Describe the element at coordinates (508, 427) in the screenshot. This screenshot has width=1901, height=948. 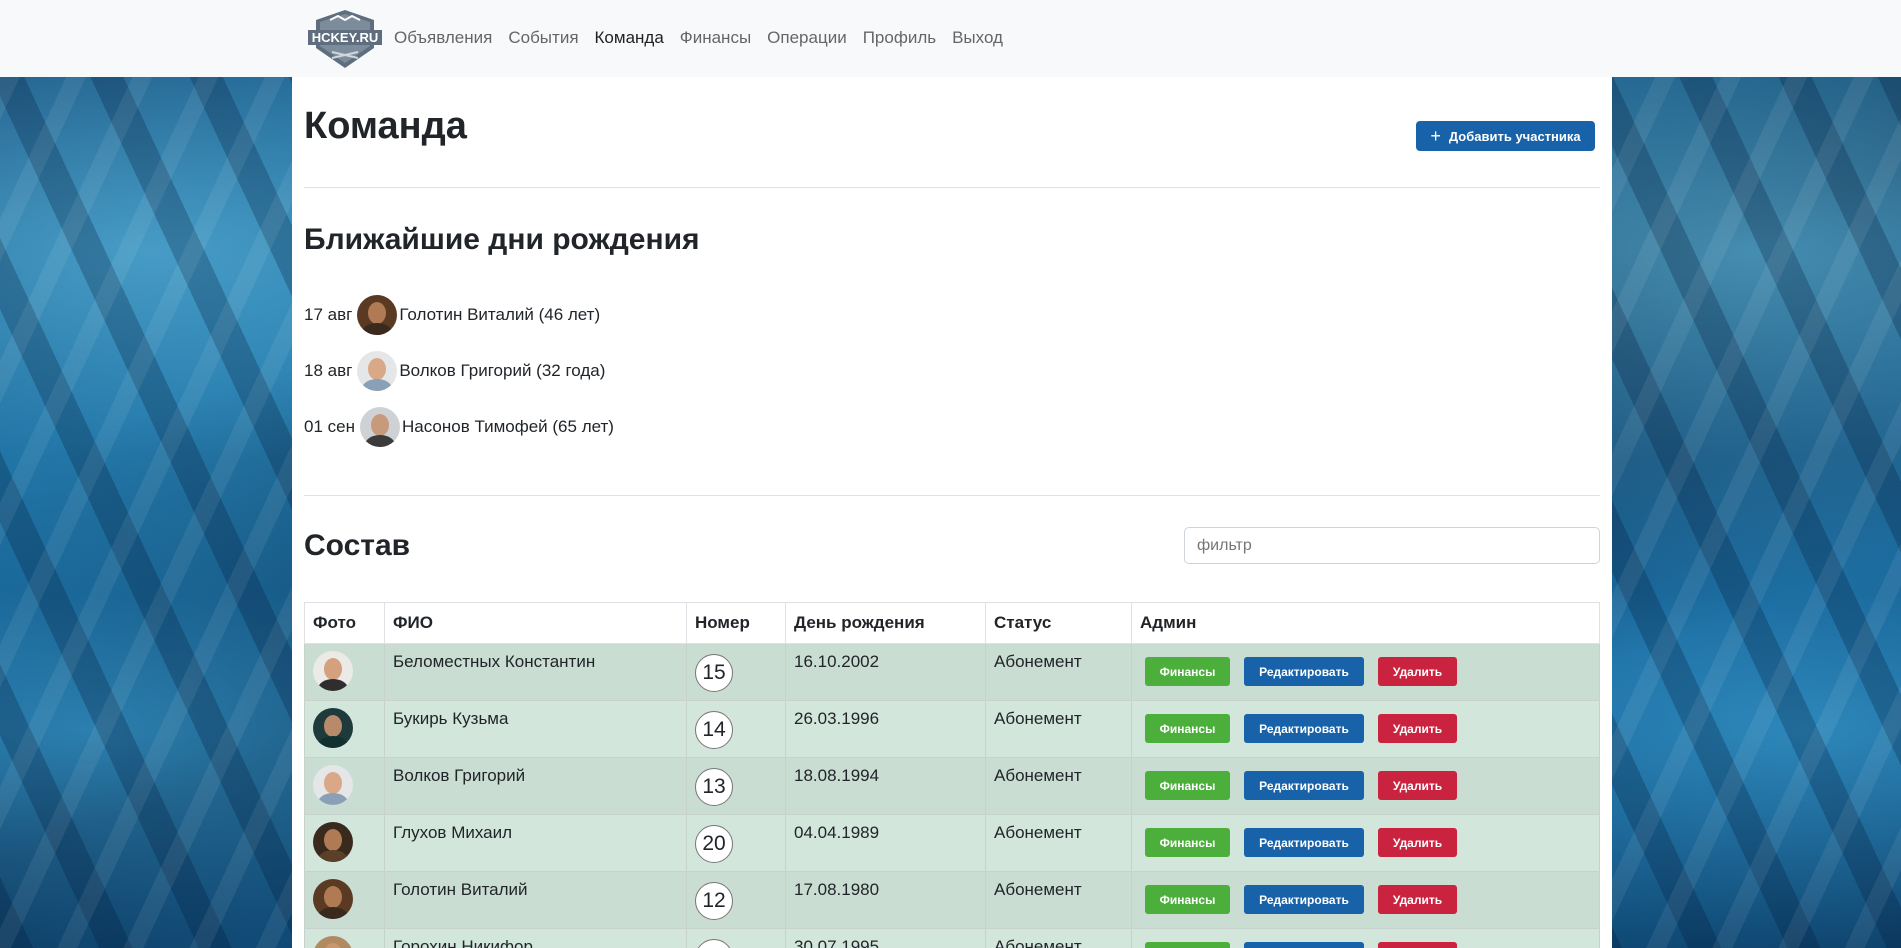
I see `birthday-name: Насонов Тимофей (65 лет)` at that location.